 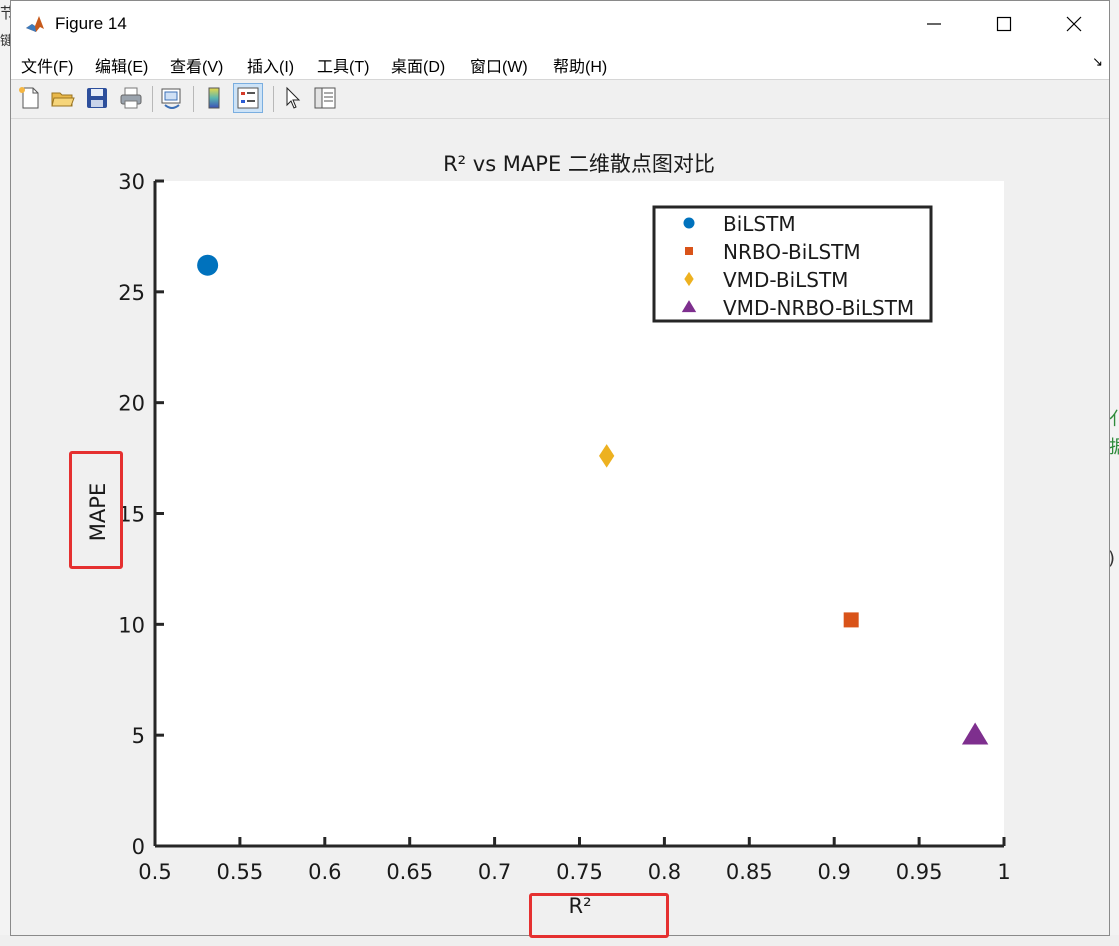 What do you see at coordinates (785, 280) in the screenshot?
I see `legend-label: VMD-BiLSTM` at bounding box center [785, 280].